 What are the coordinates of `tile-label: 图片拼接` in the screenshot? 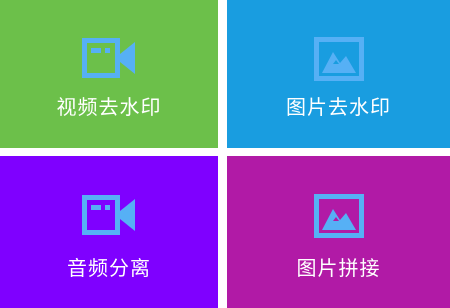 It's located at (338, 268).